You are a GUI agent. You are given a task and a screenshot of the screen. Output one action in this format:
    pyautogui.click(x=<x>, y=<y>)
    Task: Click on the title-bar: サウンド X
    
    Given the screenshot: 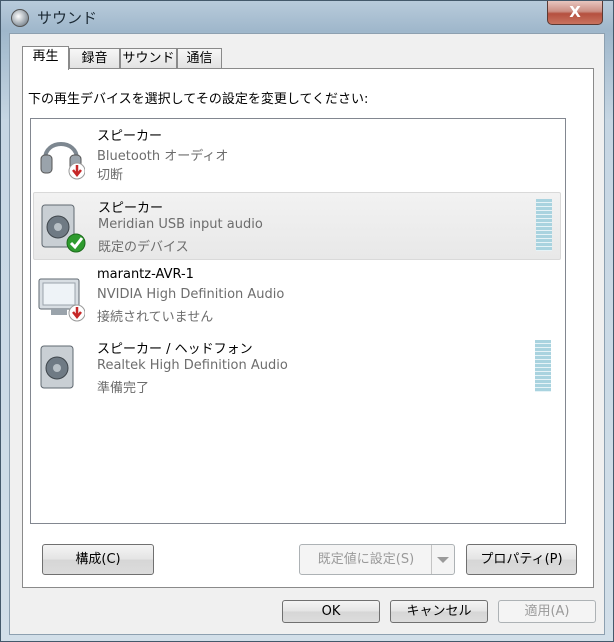 What is the action you would take?
    pyautogui.click(x=307, y=18)
    